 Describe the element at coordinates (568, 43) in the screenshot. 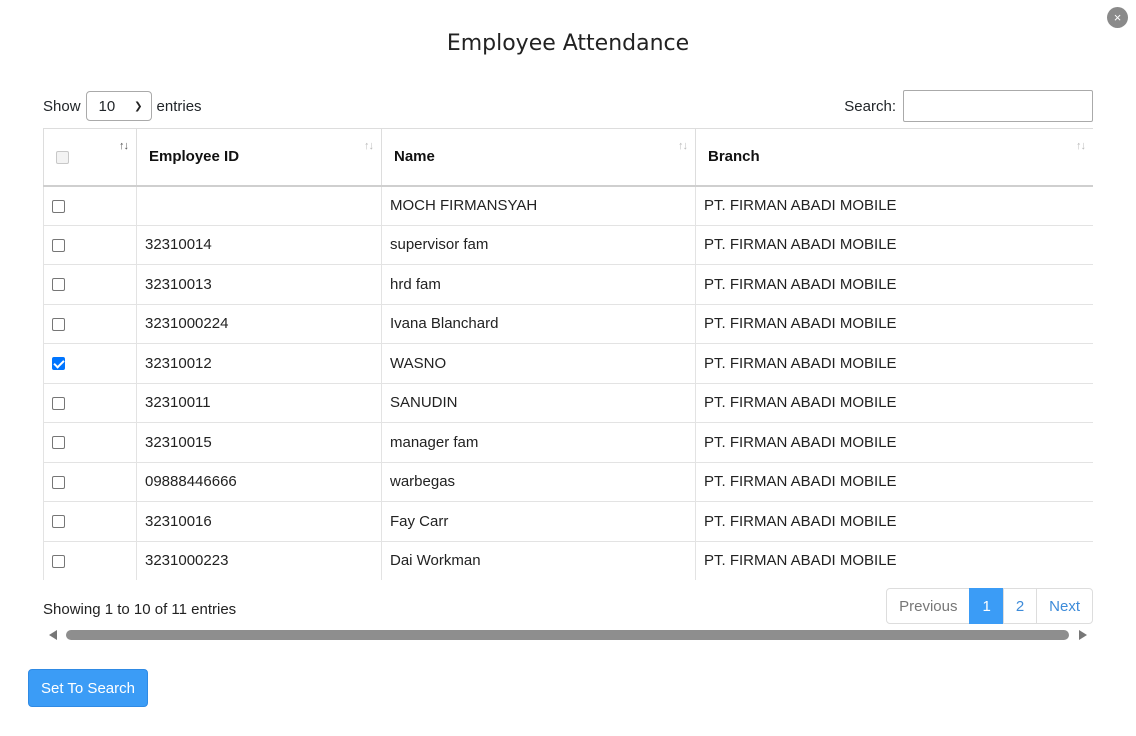

I see `dialog-title: Employee Attendance` at that location.